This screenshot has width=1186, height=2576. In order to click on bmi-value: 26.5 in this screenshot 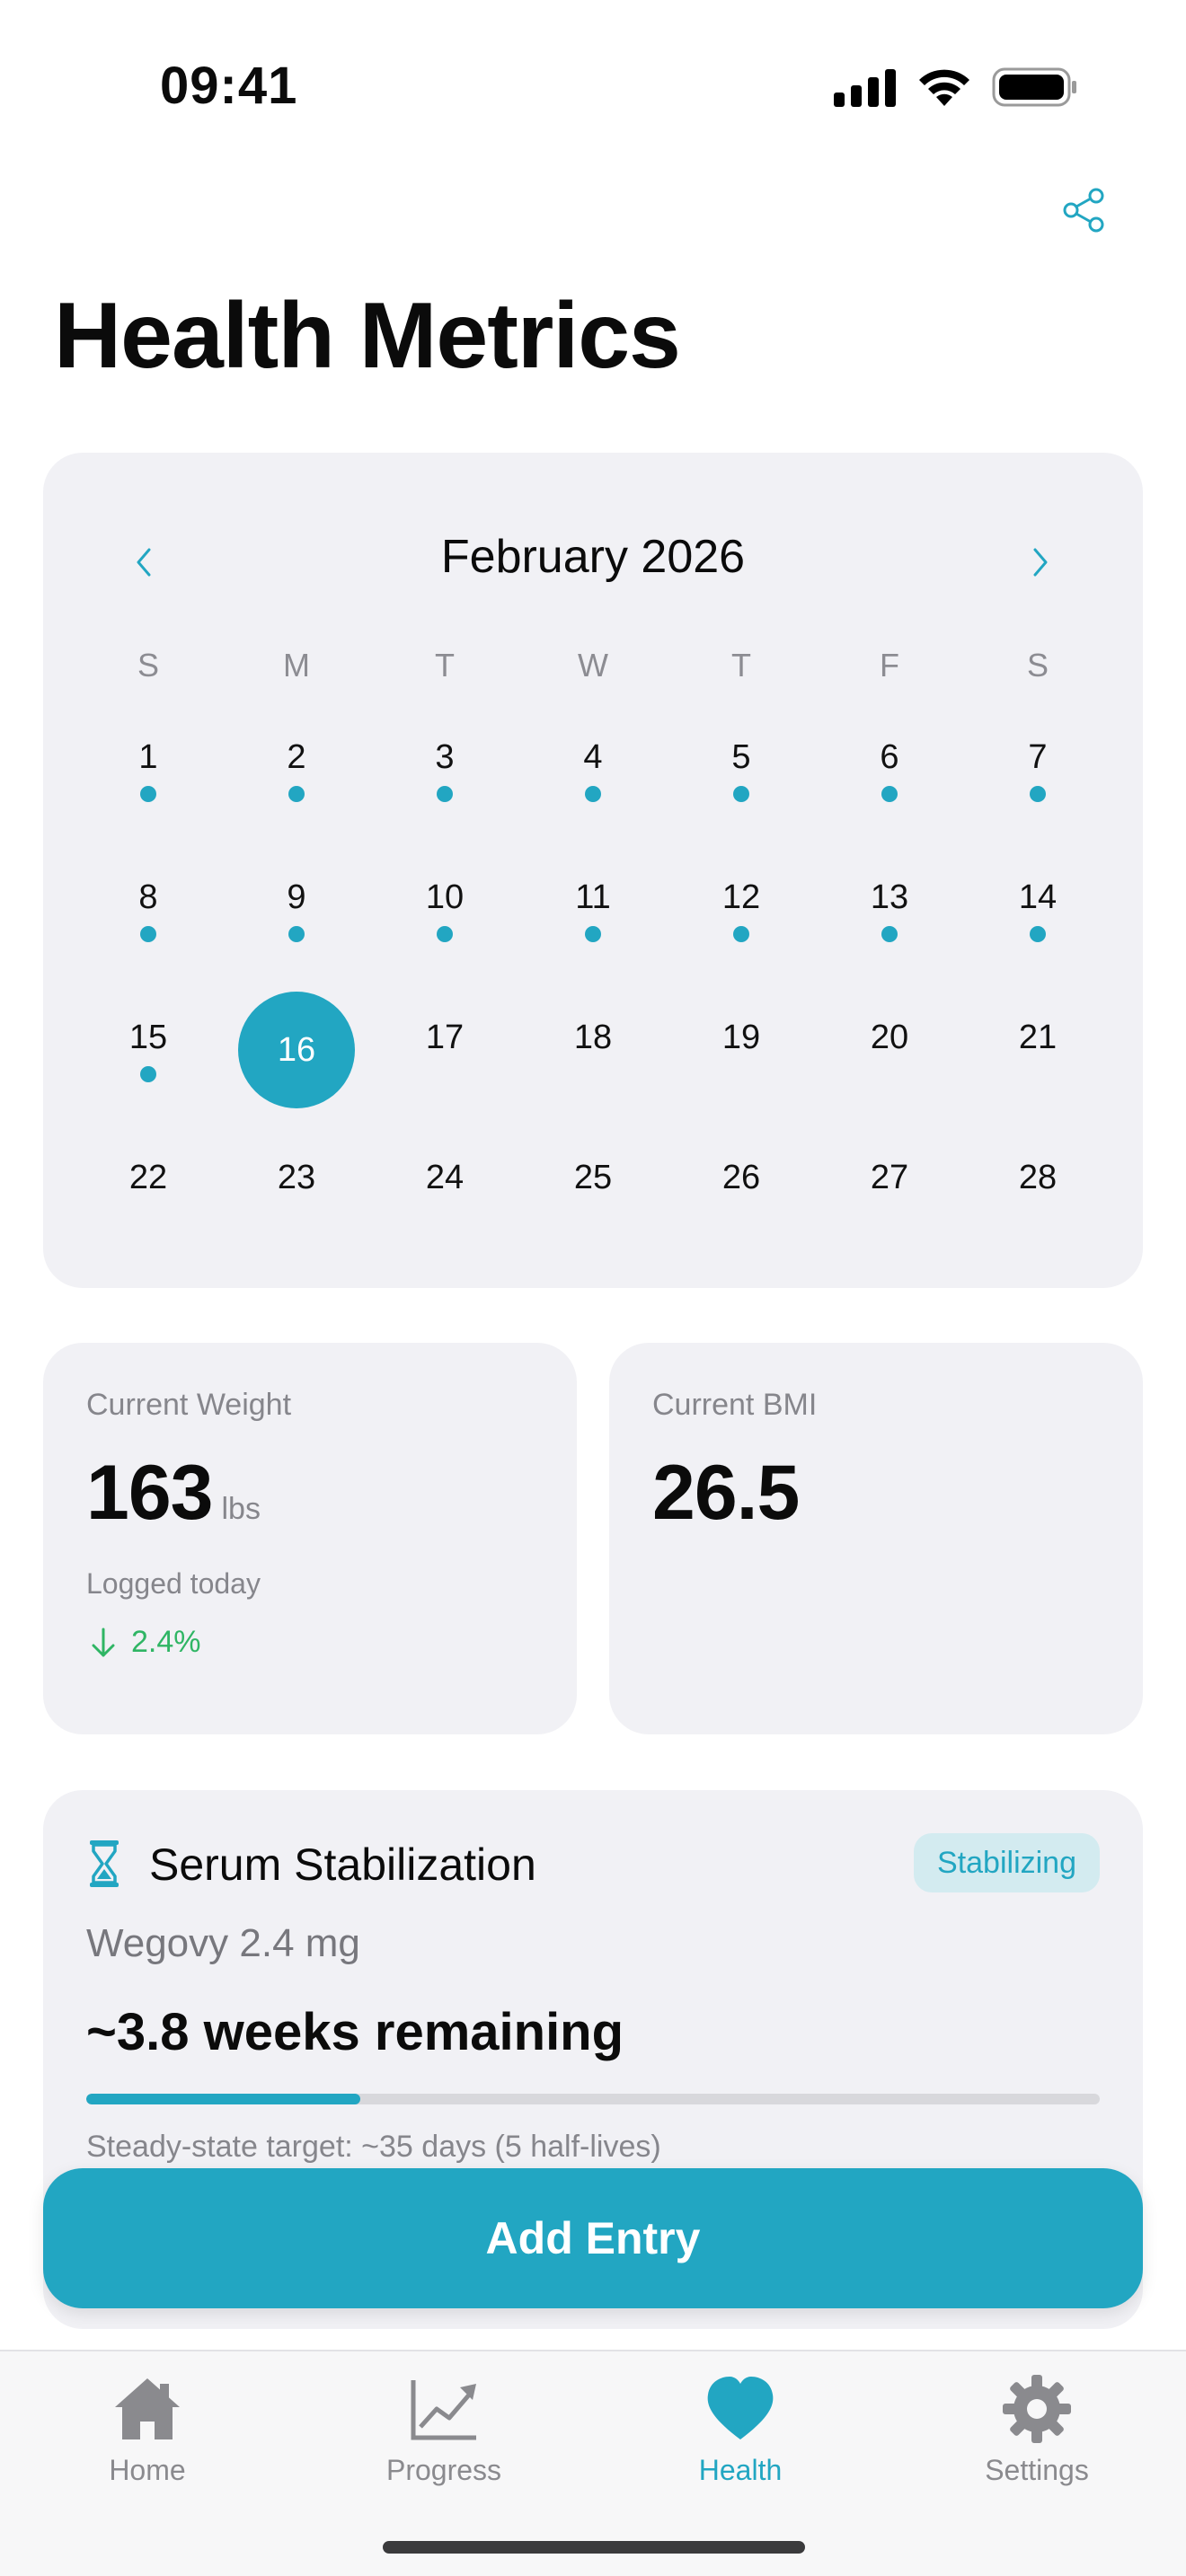, I will do `click(726, 1493)`.